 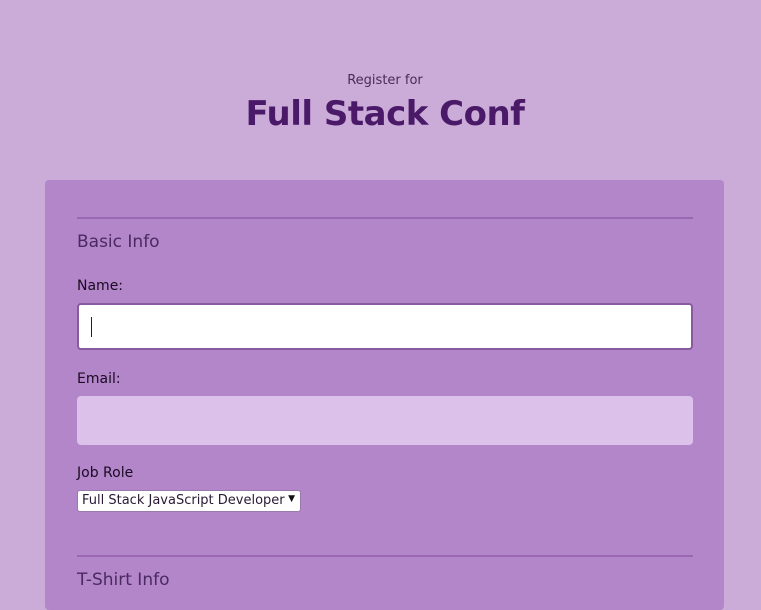 What do you see at coordinates (183, 500) in the screenshot?
I see `job-role-selected-value: Full Stack JavaScript Developer` at bounding box center [183, 500].